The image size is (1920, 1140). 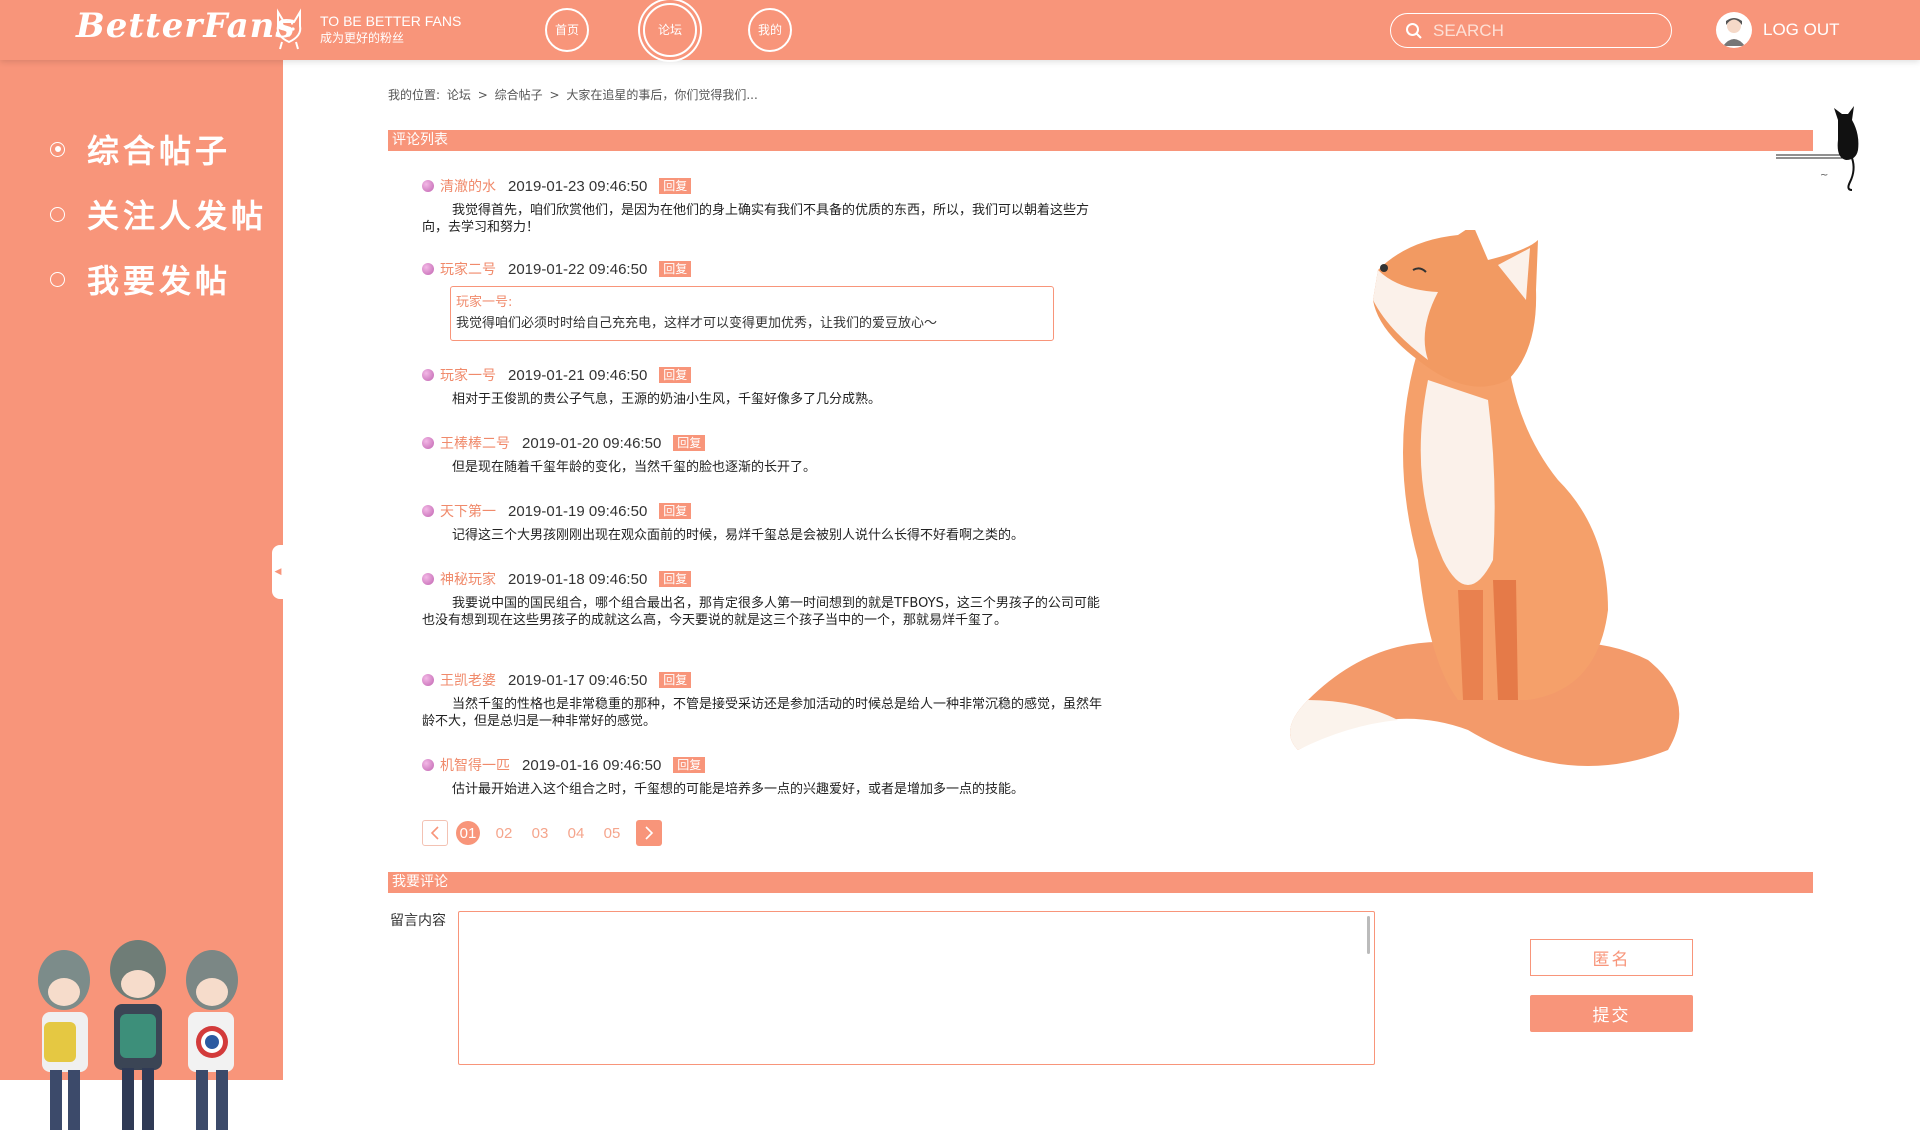 What do you see at coordinates (138, 1035) in the screenshot?
I see `three-kids-illustration` at bounding box center [138, 1035].